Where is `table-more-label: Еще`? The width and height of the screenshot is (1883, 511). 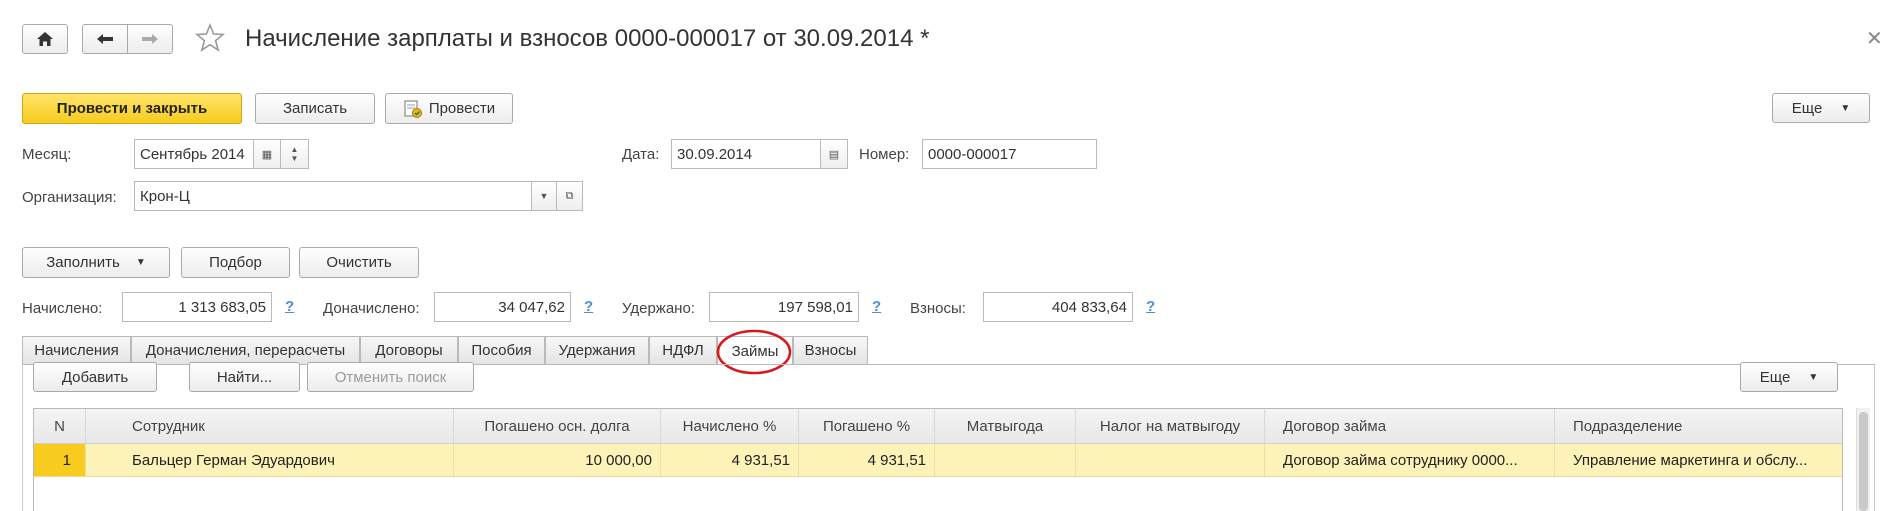
table-more-label: Еще is located at coordinates (1775, 377).